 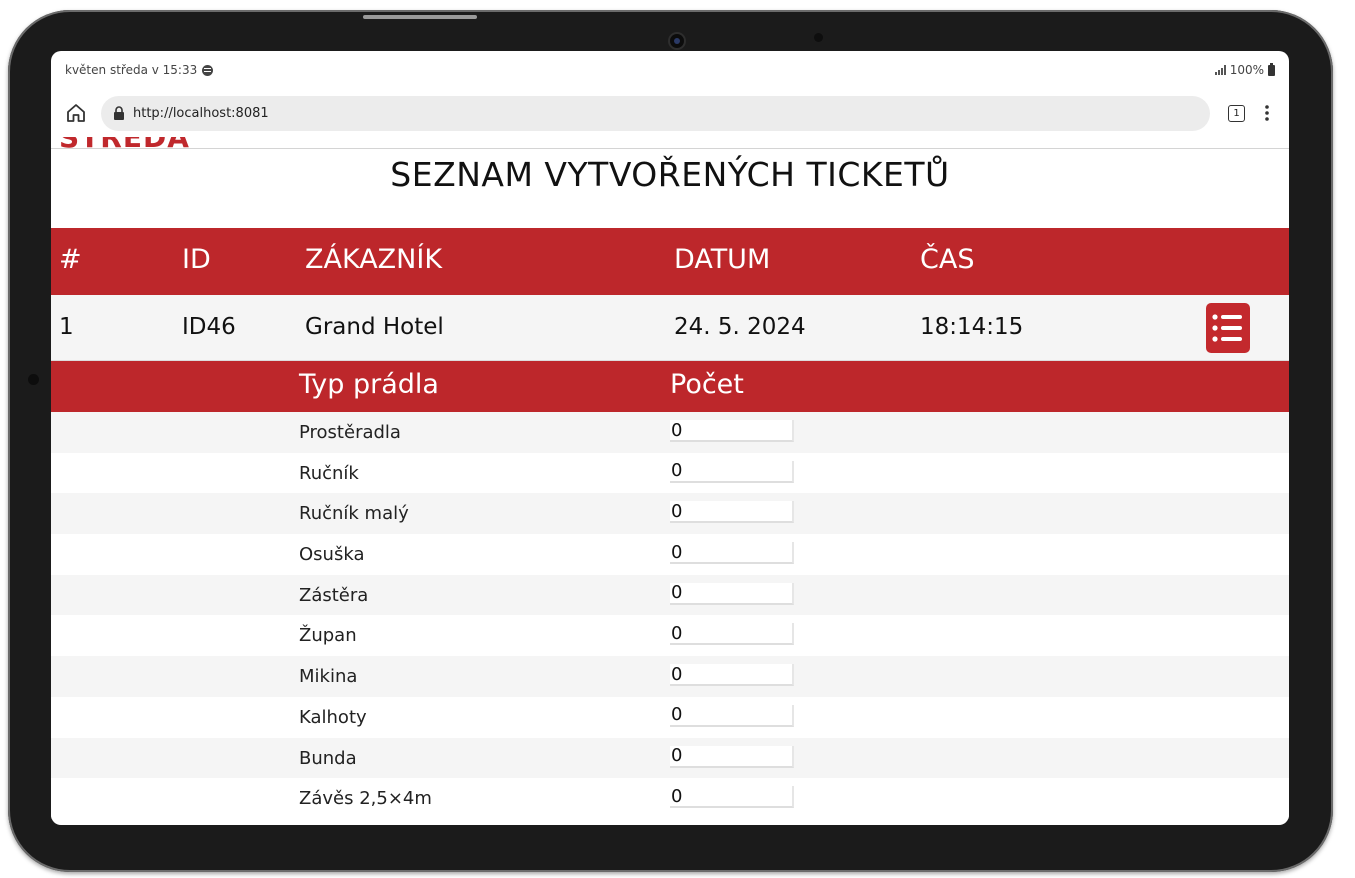 I want to click on row-index: 1, so click(x=66, y=327).